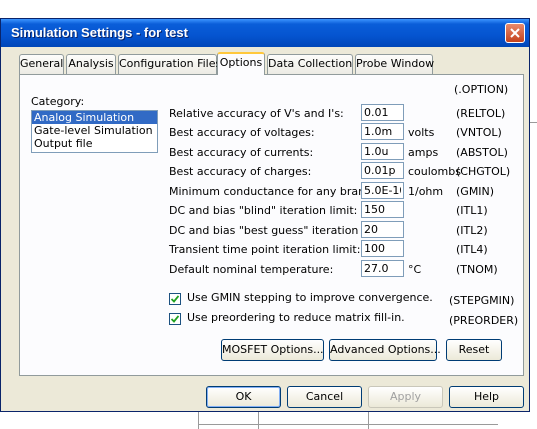 The image size is (537, 429). Describe the element at coordinates (405, 397) in the screenshot. I see `apply-button: Apply` at that location.